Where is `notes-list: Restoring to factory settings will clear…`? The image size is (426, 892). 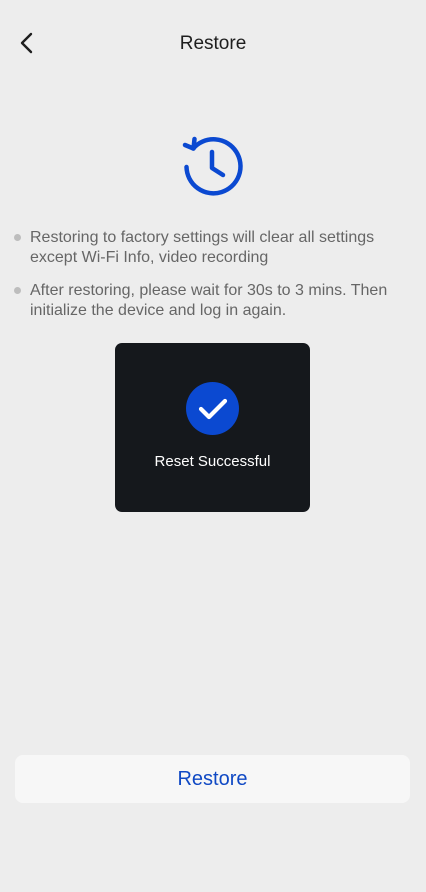 notes-list: Restoring to factory settings will clear… is located at coordinates (209, 281).